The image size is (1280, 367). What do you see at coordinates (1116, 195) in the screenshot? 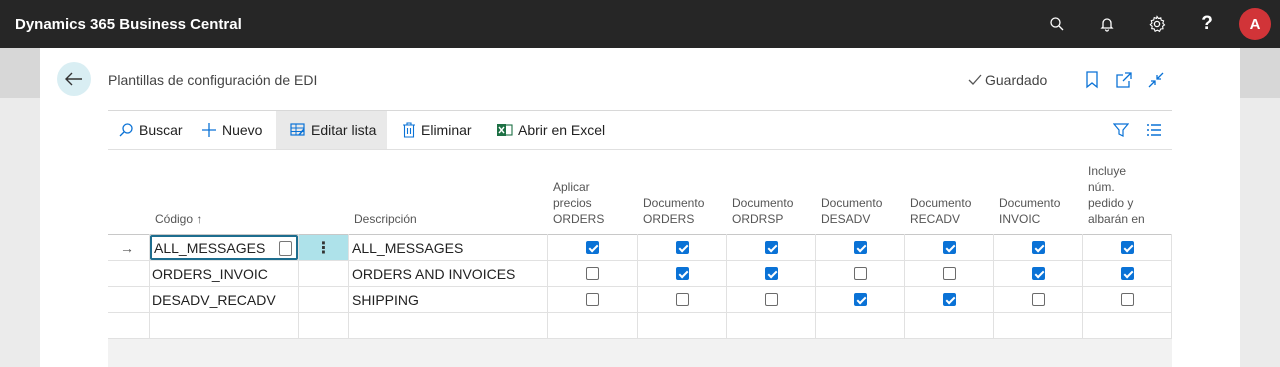
I see `column-header-includes: Incluye núm. pedido y albarán en` at bounding box center [1116, 195].